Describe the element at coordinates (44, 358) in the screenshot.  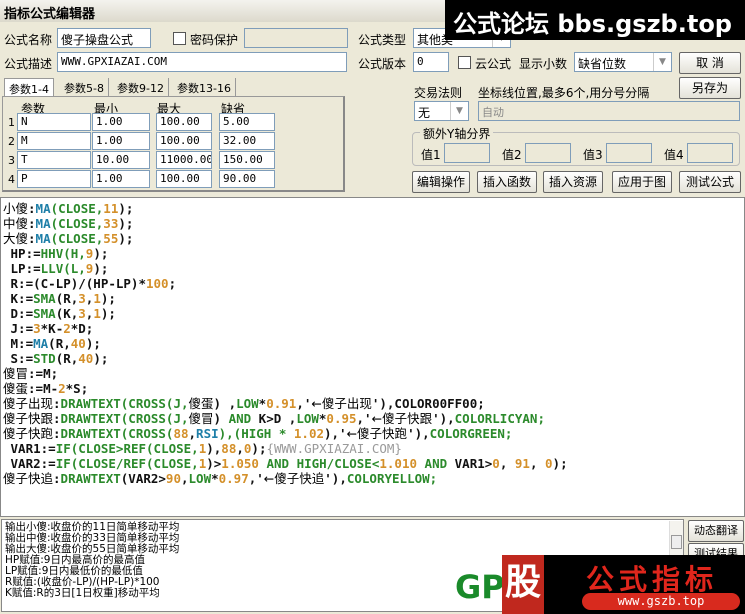
I see `code-token: STD` at that location.